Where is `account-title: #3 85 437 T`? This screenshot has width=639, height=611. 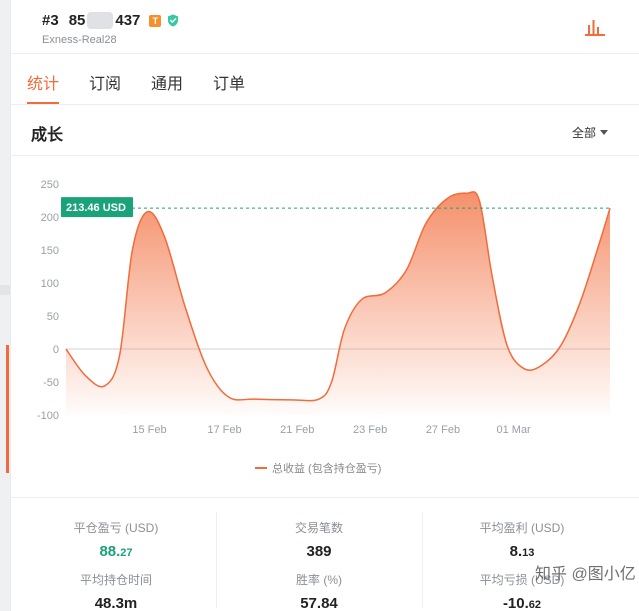
account-title: #3 85 437 T is located at coordinates (110, 20).